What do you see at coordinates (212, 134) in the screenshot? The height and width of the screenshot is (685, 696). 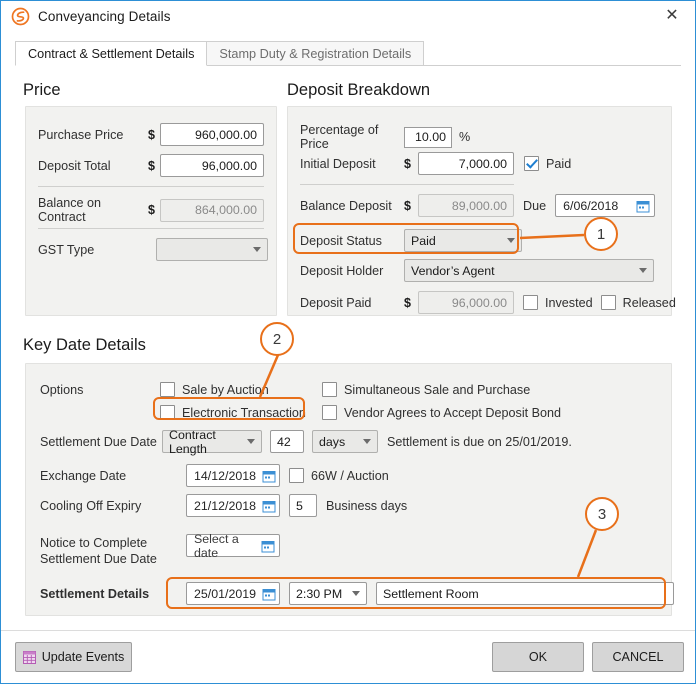 I see `purchase-price-input: 960,000.00` at bounding box center [212, 134].